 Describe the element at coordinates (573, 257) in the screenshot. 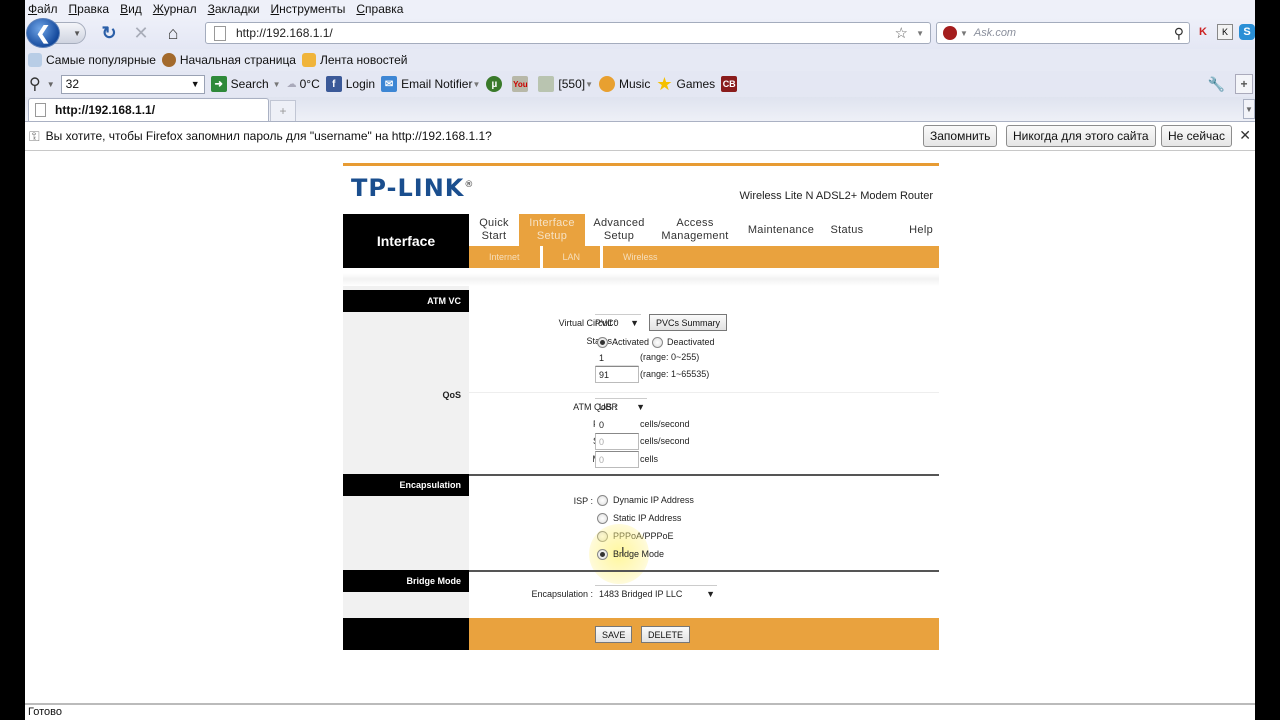

I see `submenu-lan: LAN` at that location.